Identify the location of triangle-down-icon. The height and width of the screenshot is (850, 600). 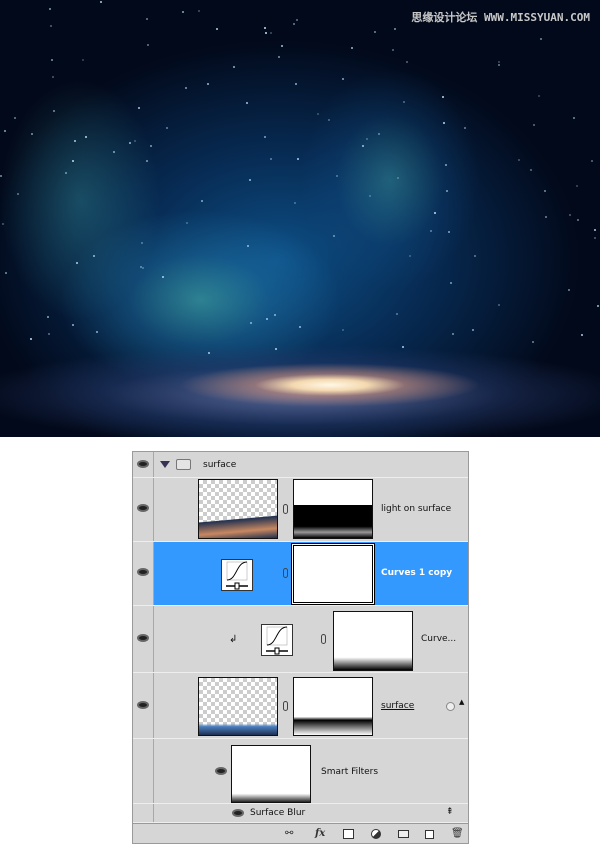
(165, 464).